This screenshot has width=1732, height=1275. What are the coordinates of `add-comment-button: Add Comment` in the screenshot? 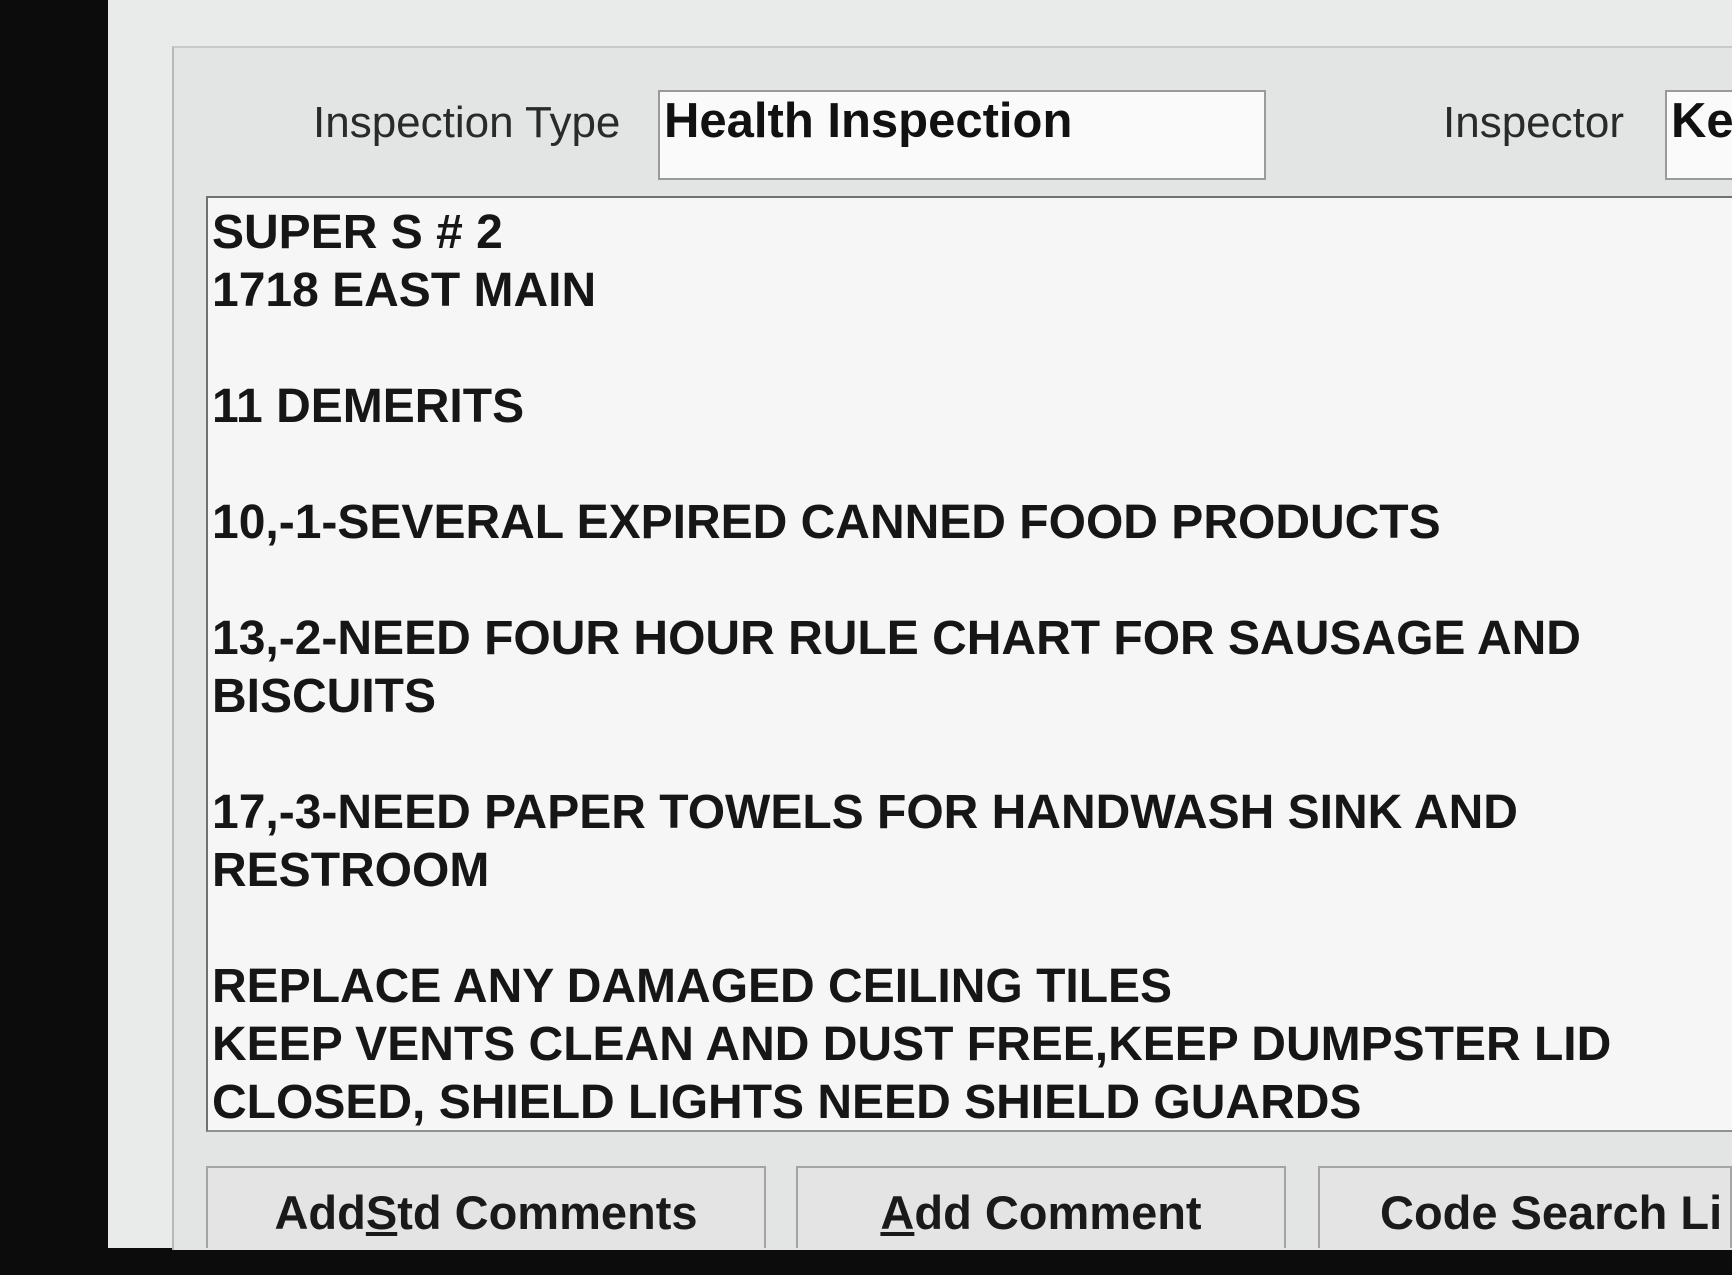 It's located at (1041, 1207).